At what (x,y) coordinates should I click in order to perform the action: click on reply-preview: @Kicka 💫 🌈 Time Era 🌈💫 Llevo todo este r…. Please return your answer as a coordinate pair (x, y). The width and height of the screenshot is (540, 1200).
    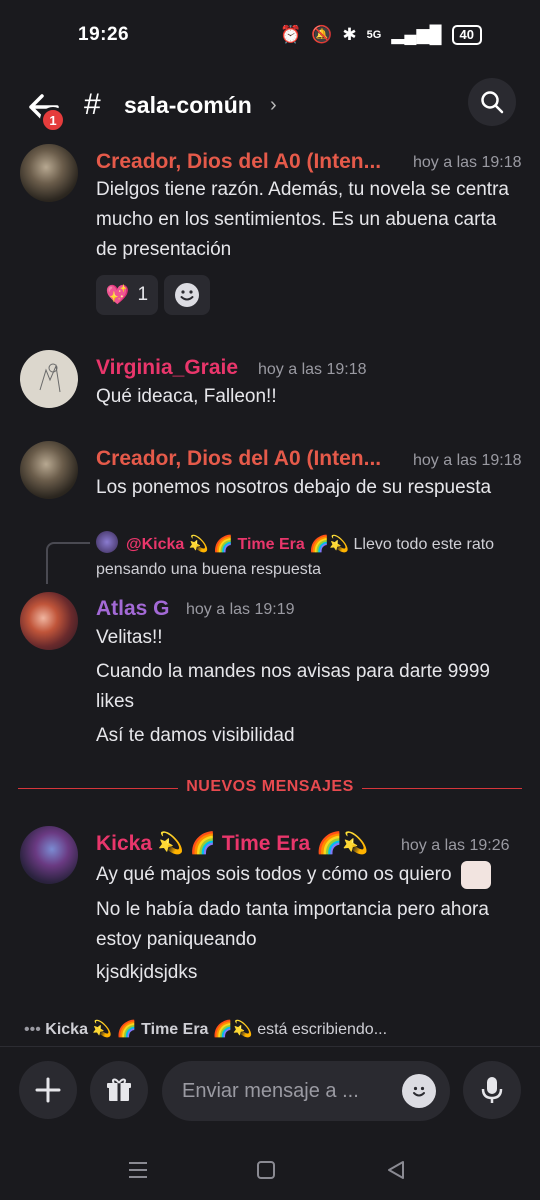
    Looking at the image, I should click on (296, 557).